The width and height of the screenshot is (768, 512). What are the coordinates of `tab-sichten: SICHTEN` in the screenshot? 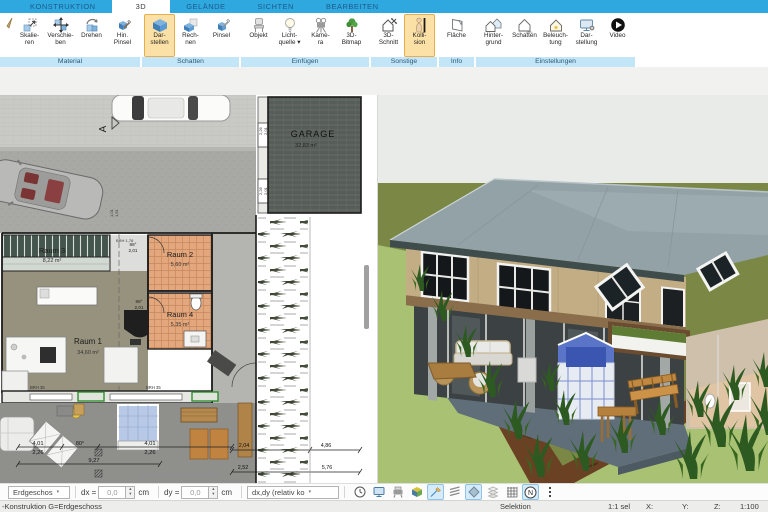 It's located at (276, 6).